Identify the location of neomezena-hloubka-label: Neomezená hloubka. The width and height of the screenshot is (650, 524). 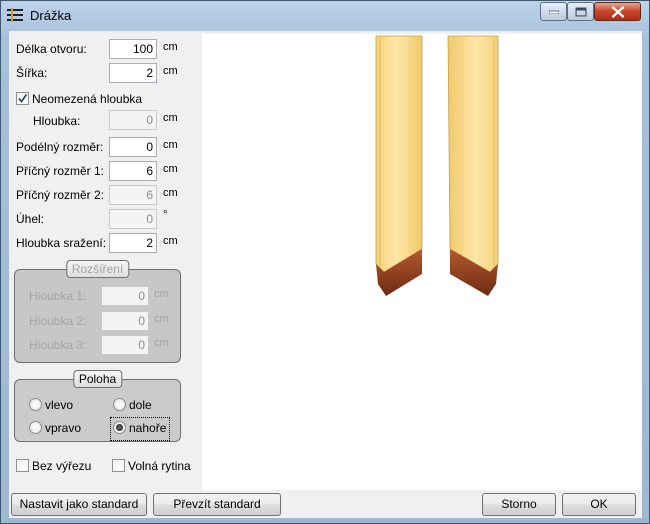
(87, 99).